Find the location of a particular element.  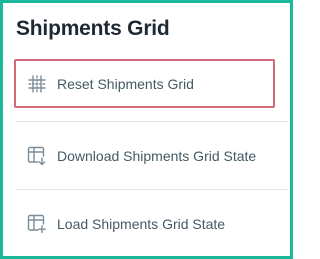

reset-grid-icon is located at coordinates (37, 84).